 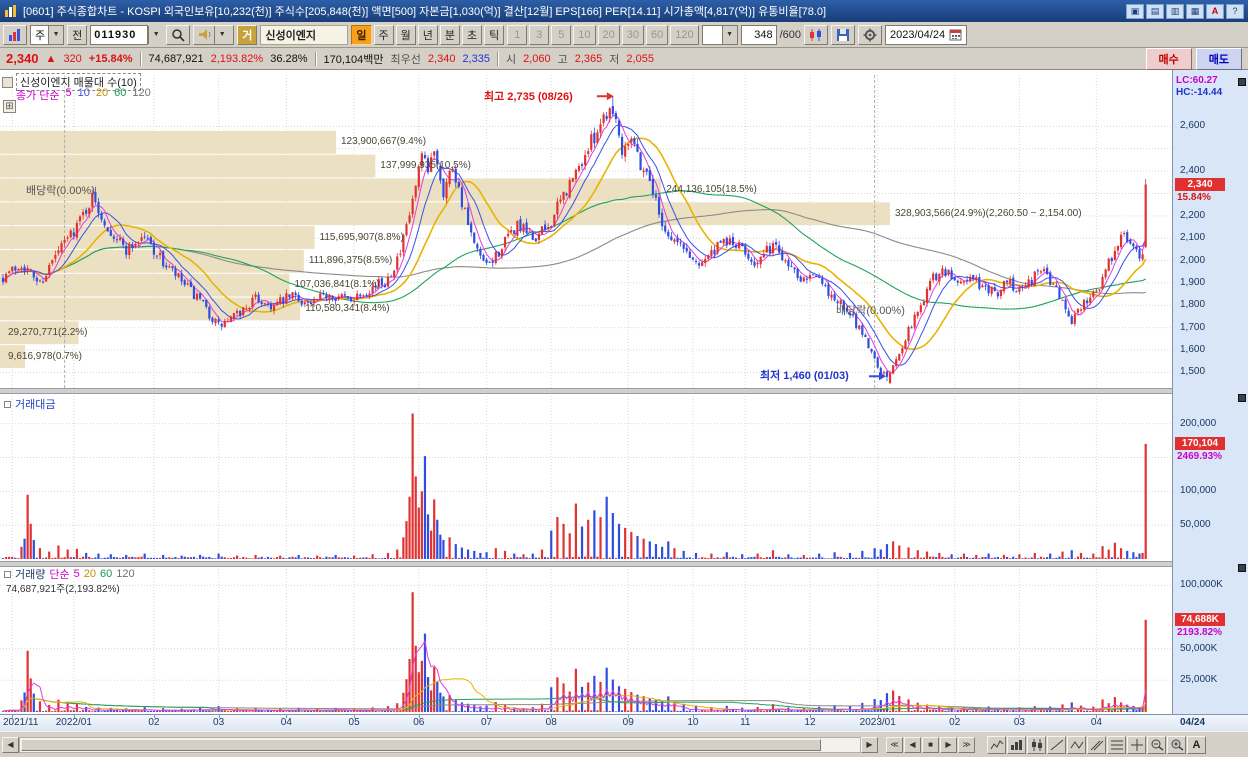 I want to click on period-button-분: 분, so click(x=449, y=34).